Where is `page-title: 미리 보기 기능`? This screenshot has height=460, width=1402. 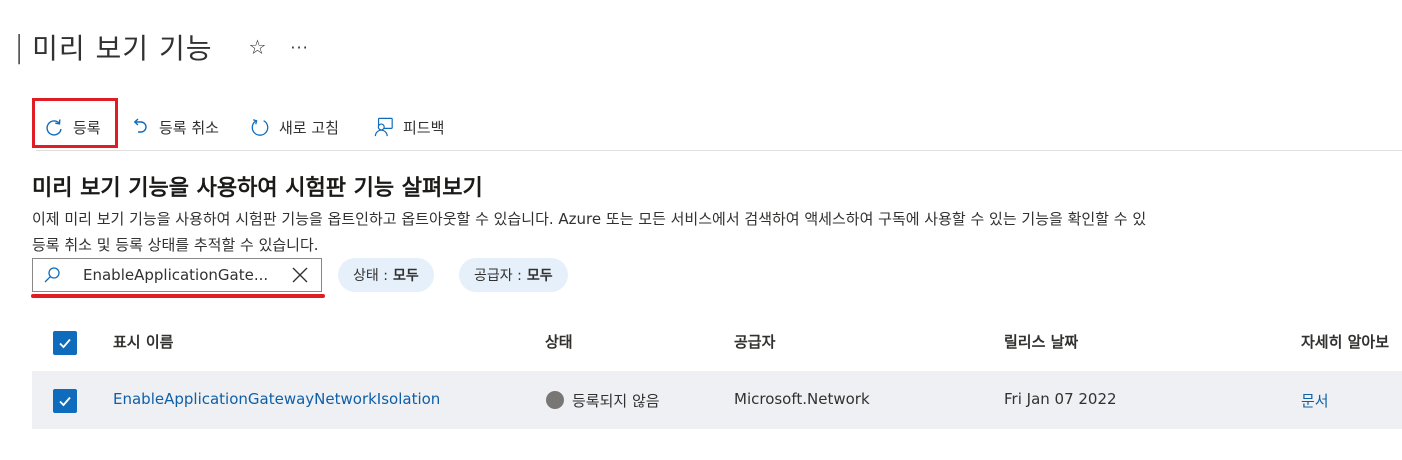
page-title: 미리 보기 기능 is located at coordinates (122, 48).